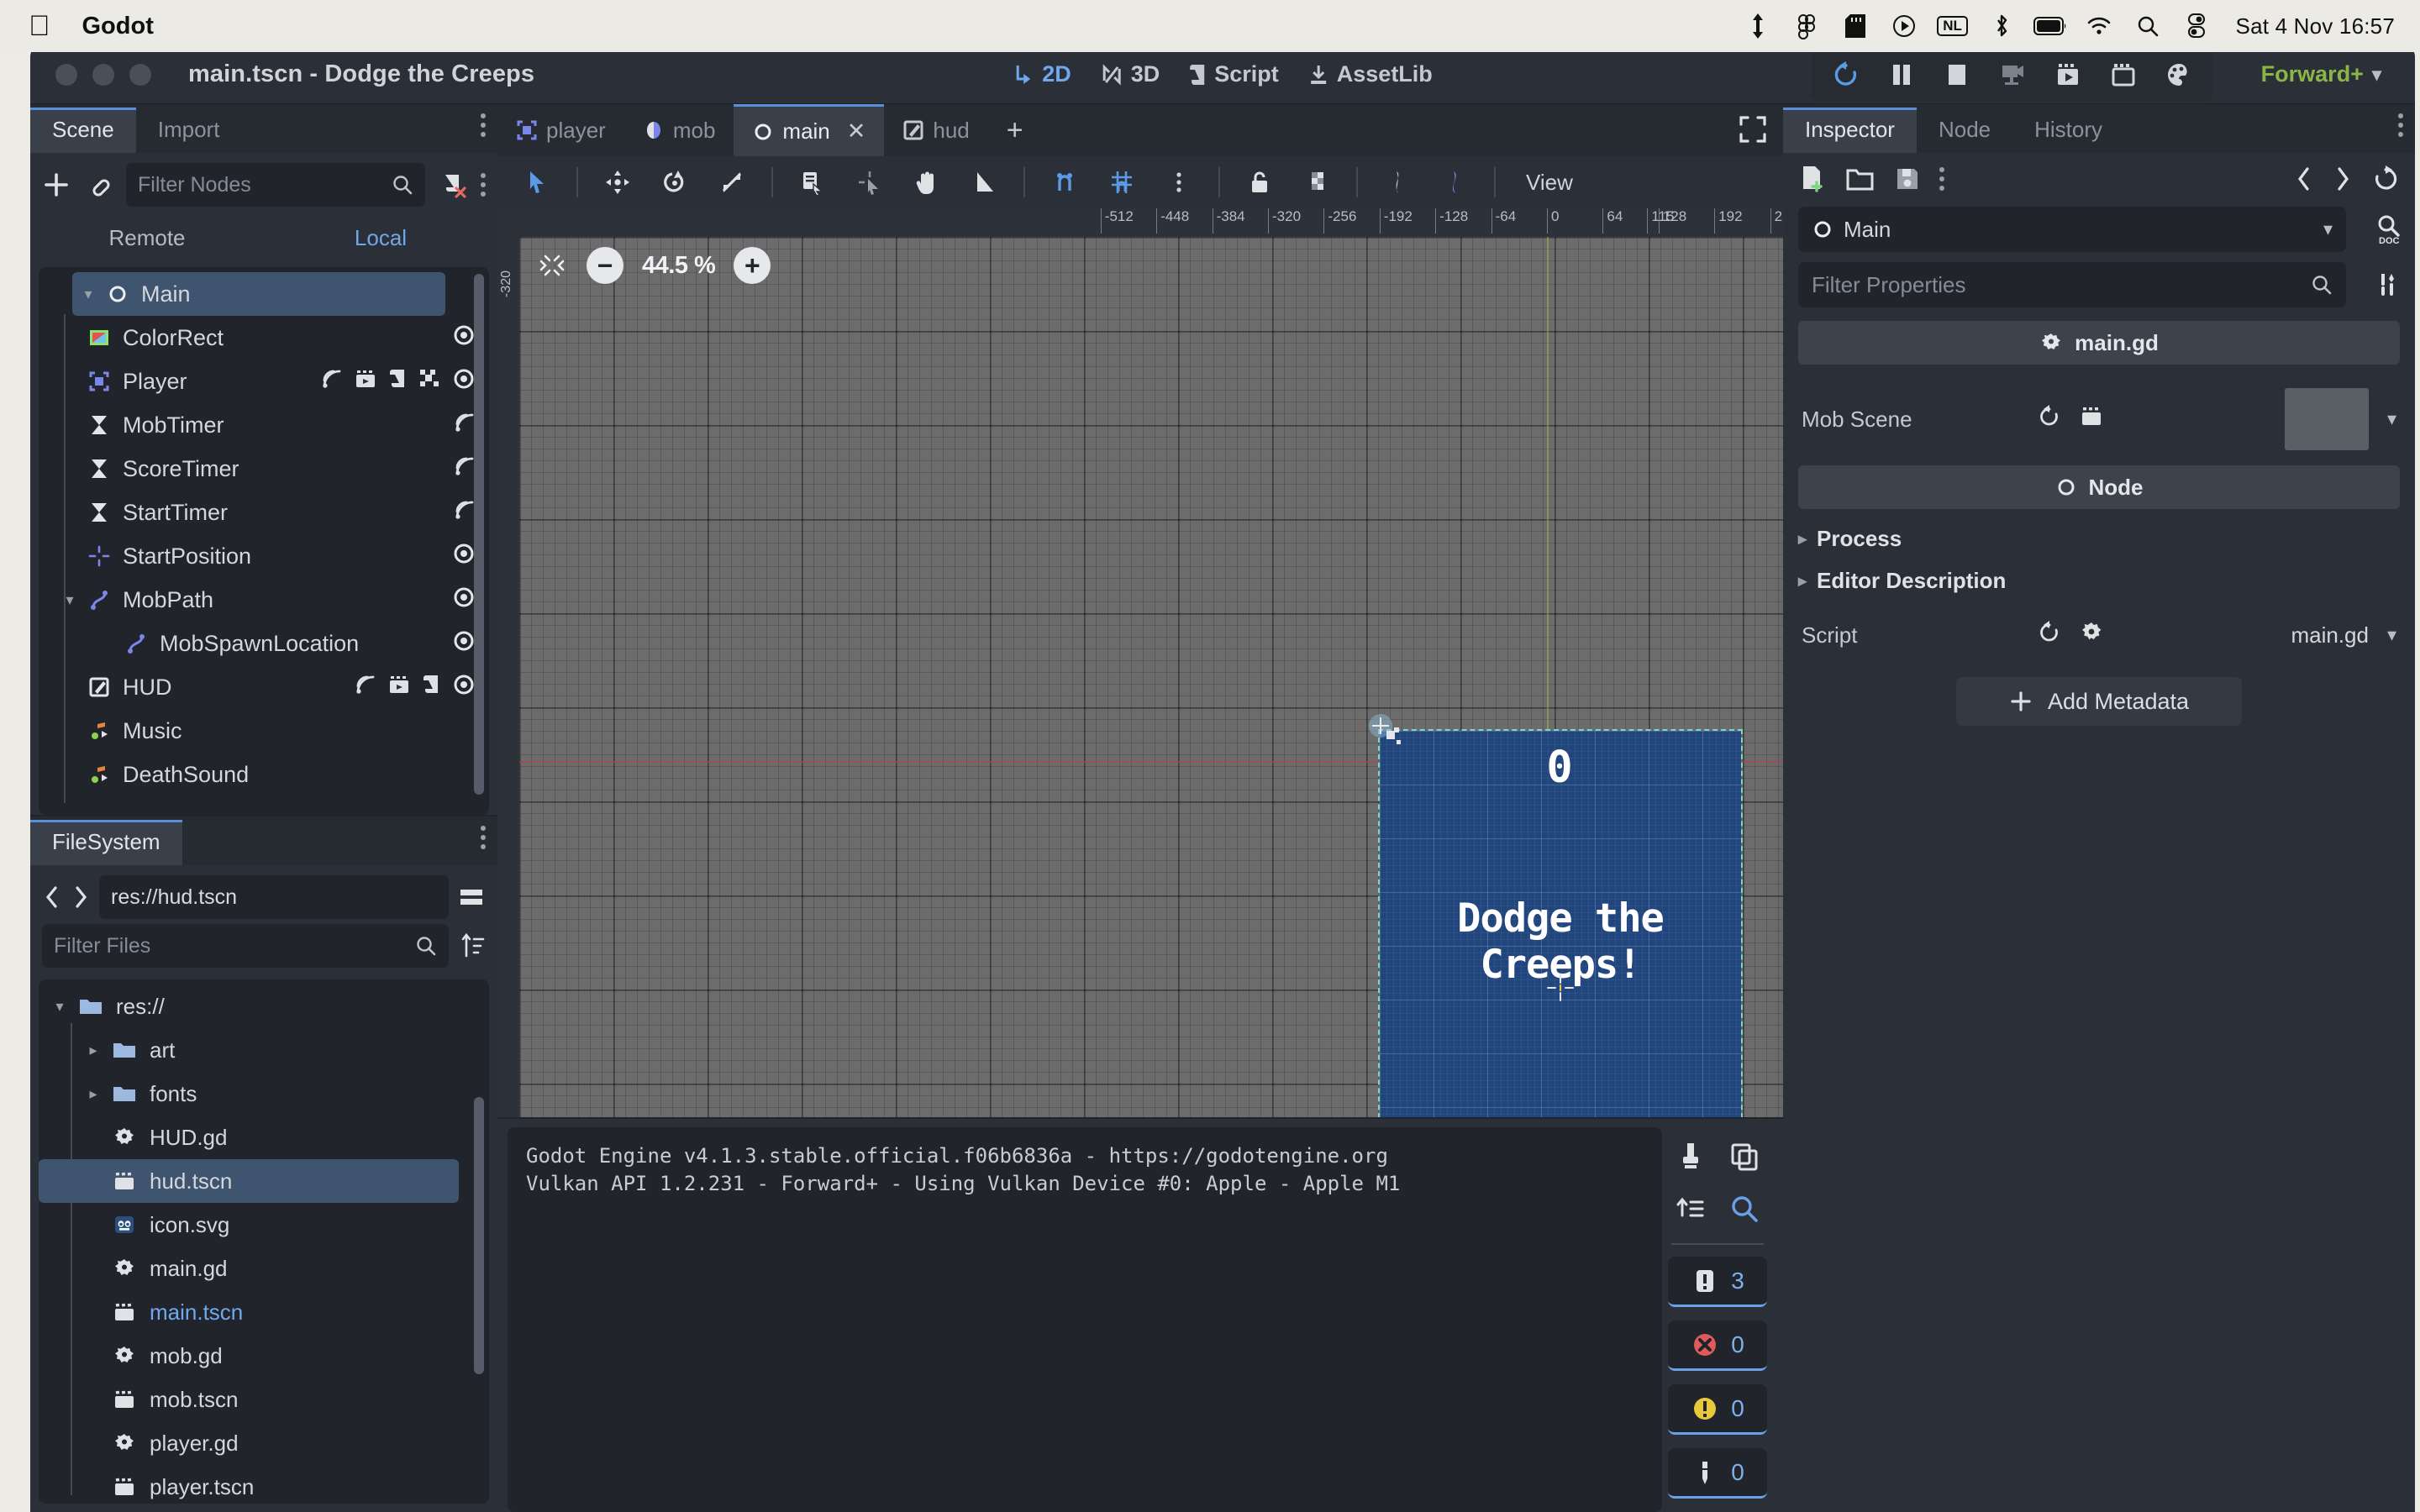 This screenshot has width=2420, height=1512. What do you see at coordinates (52, 897) in the screenshot?
I see `fs-back-button` at bounding box center [52, 897].